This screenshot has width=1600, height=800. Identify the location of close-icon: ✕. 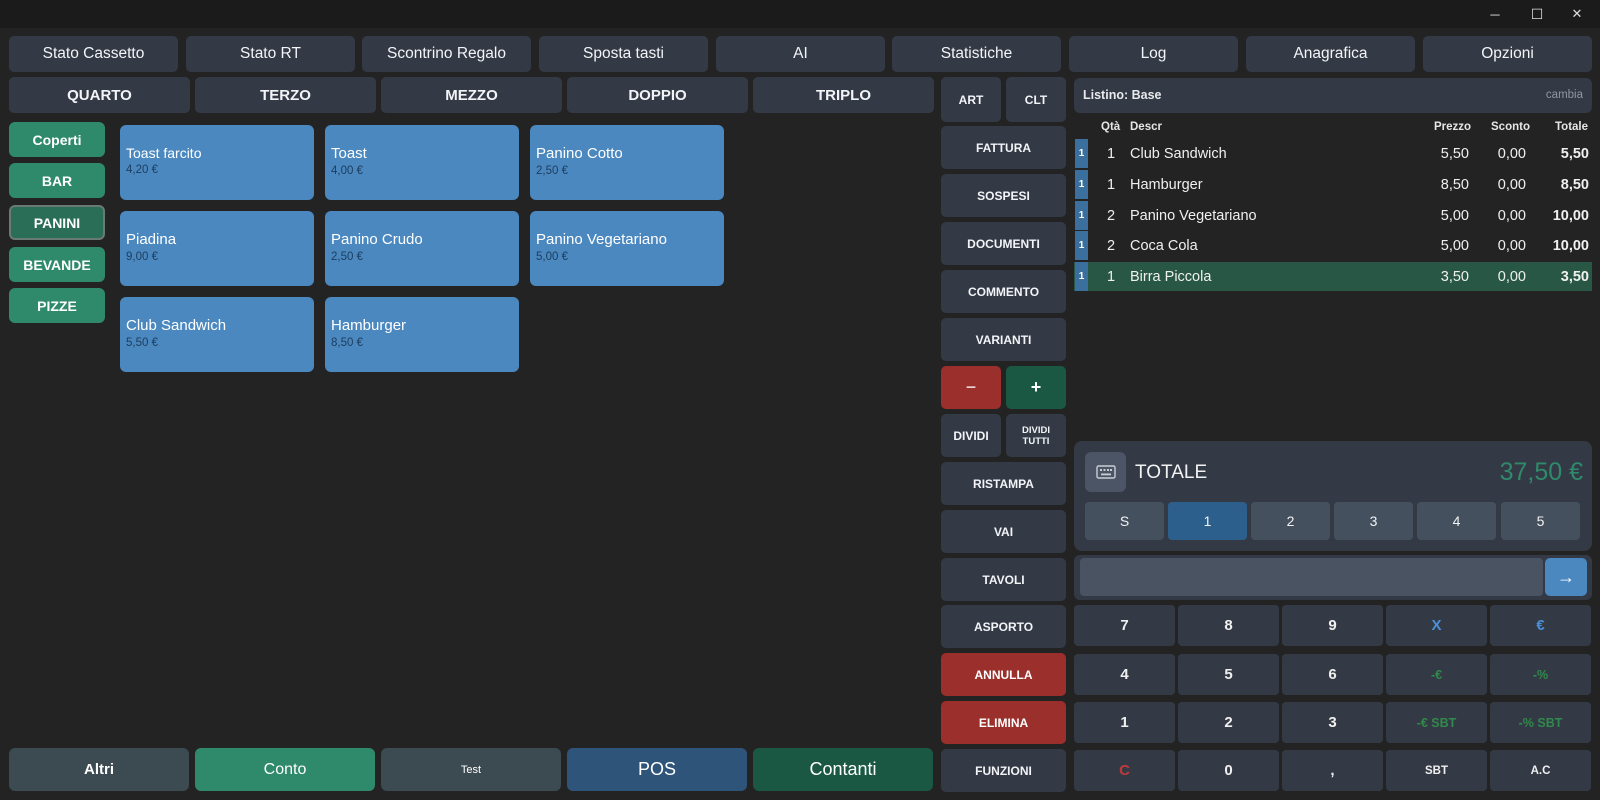
(1577, 14).